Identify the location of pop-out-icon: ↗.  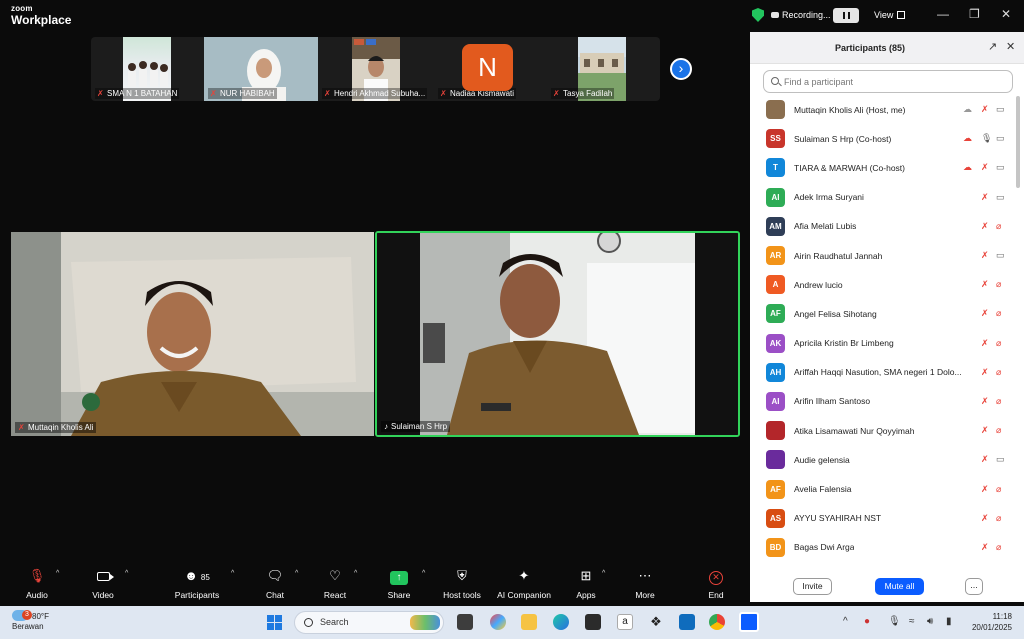
(992, 46).